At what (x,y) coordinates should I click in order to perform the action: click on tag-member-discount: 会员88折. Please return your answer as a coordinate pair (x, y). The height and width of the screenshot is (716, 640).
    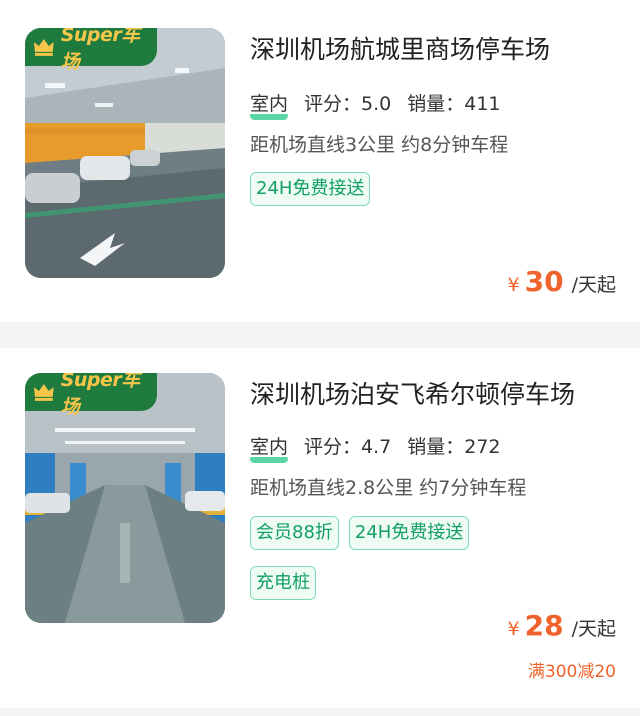
    Looking at the image, I should click on (294, 533).